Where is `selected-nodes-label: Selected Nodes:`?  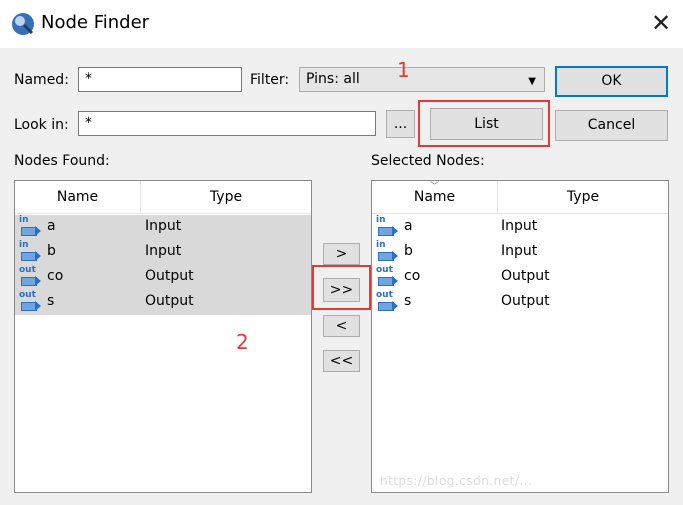 selected-nodes-label: Selected Nodes: is located at coordinates (428, 161).